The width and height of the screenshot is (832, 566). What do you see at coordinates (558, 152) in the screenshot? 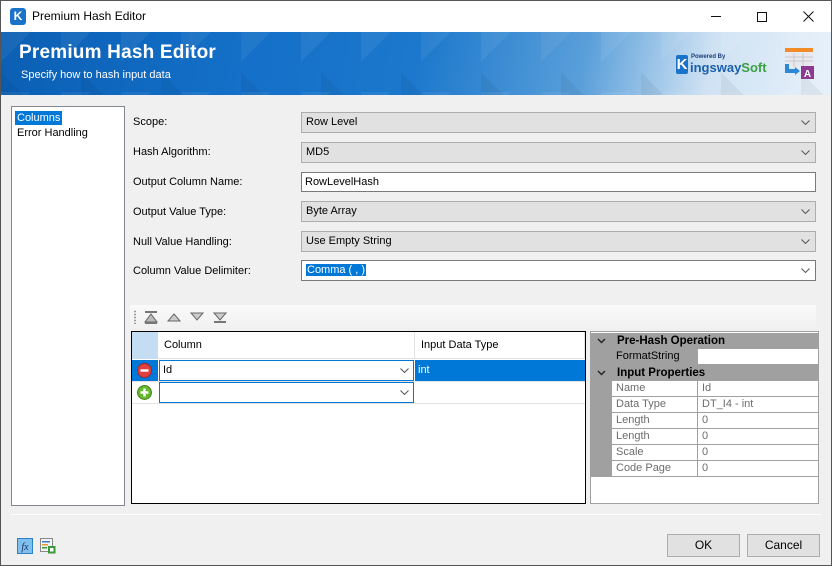
I see `hash-algorithm-dropdown: MD5` at bounding box center [558, 152].